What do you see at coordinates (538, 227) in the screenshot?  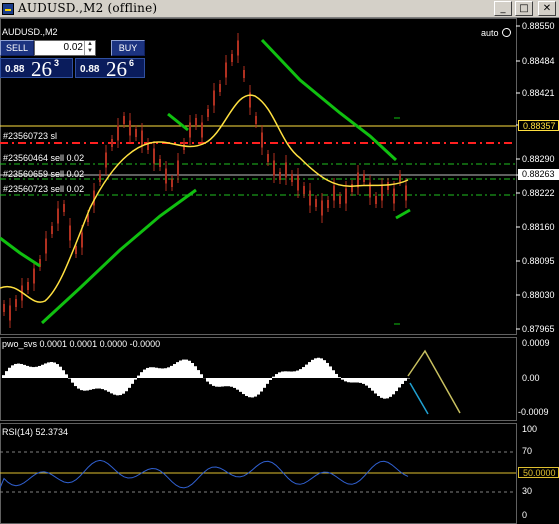 I see `price-tick: 0.88160` at bounding box center [538, 227].